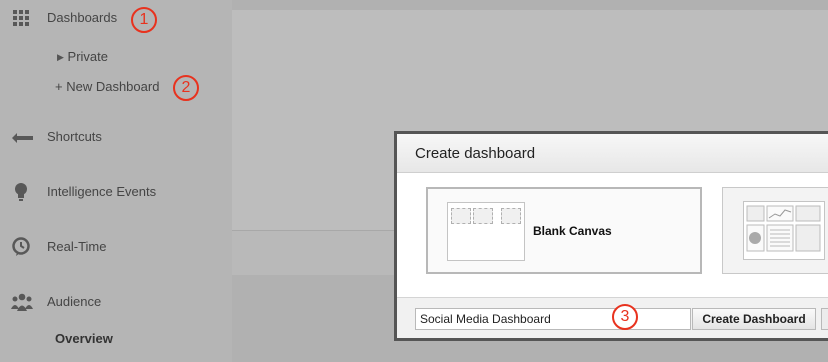 The image size is (828, 362). Describe the element at coordinates (82, 17) in the screenshot. I see `sidebar-item-label: Dashboards` at that location.